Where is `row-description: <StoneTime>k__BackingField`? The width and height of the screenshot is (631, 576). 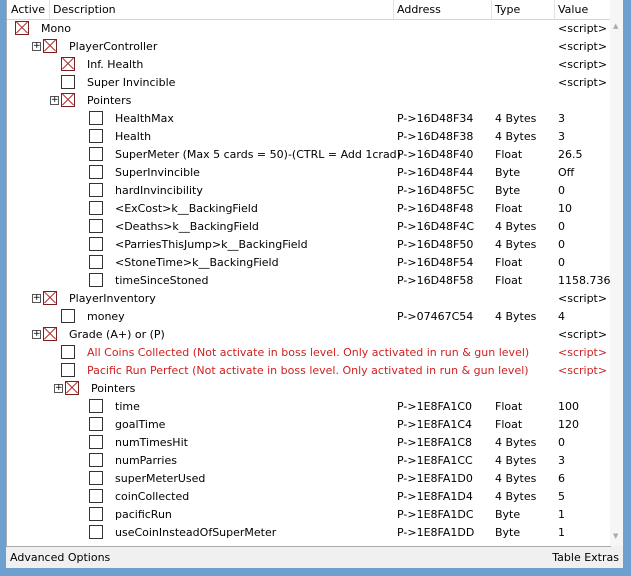
row-description: <StoneTime>k__BackingField is located at coordinates (197, 262).